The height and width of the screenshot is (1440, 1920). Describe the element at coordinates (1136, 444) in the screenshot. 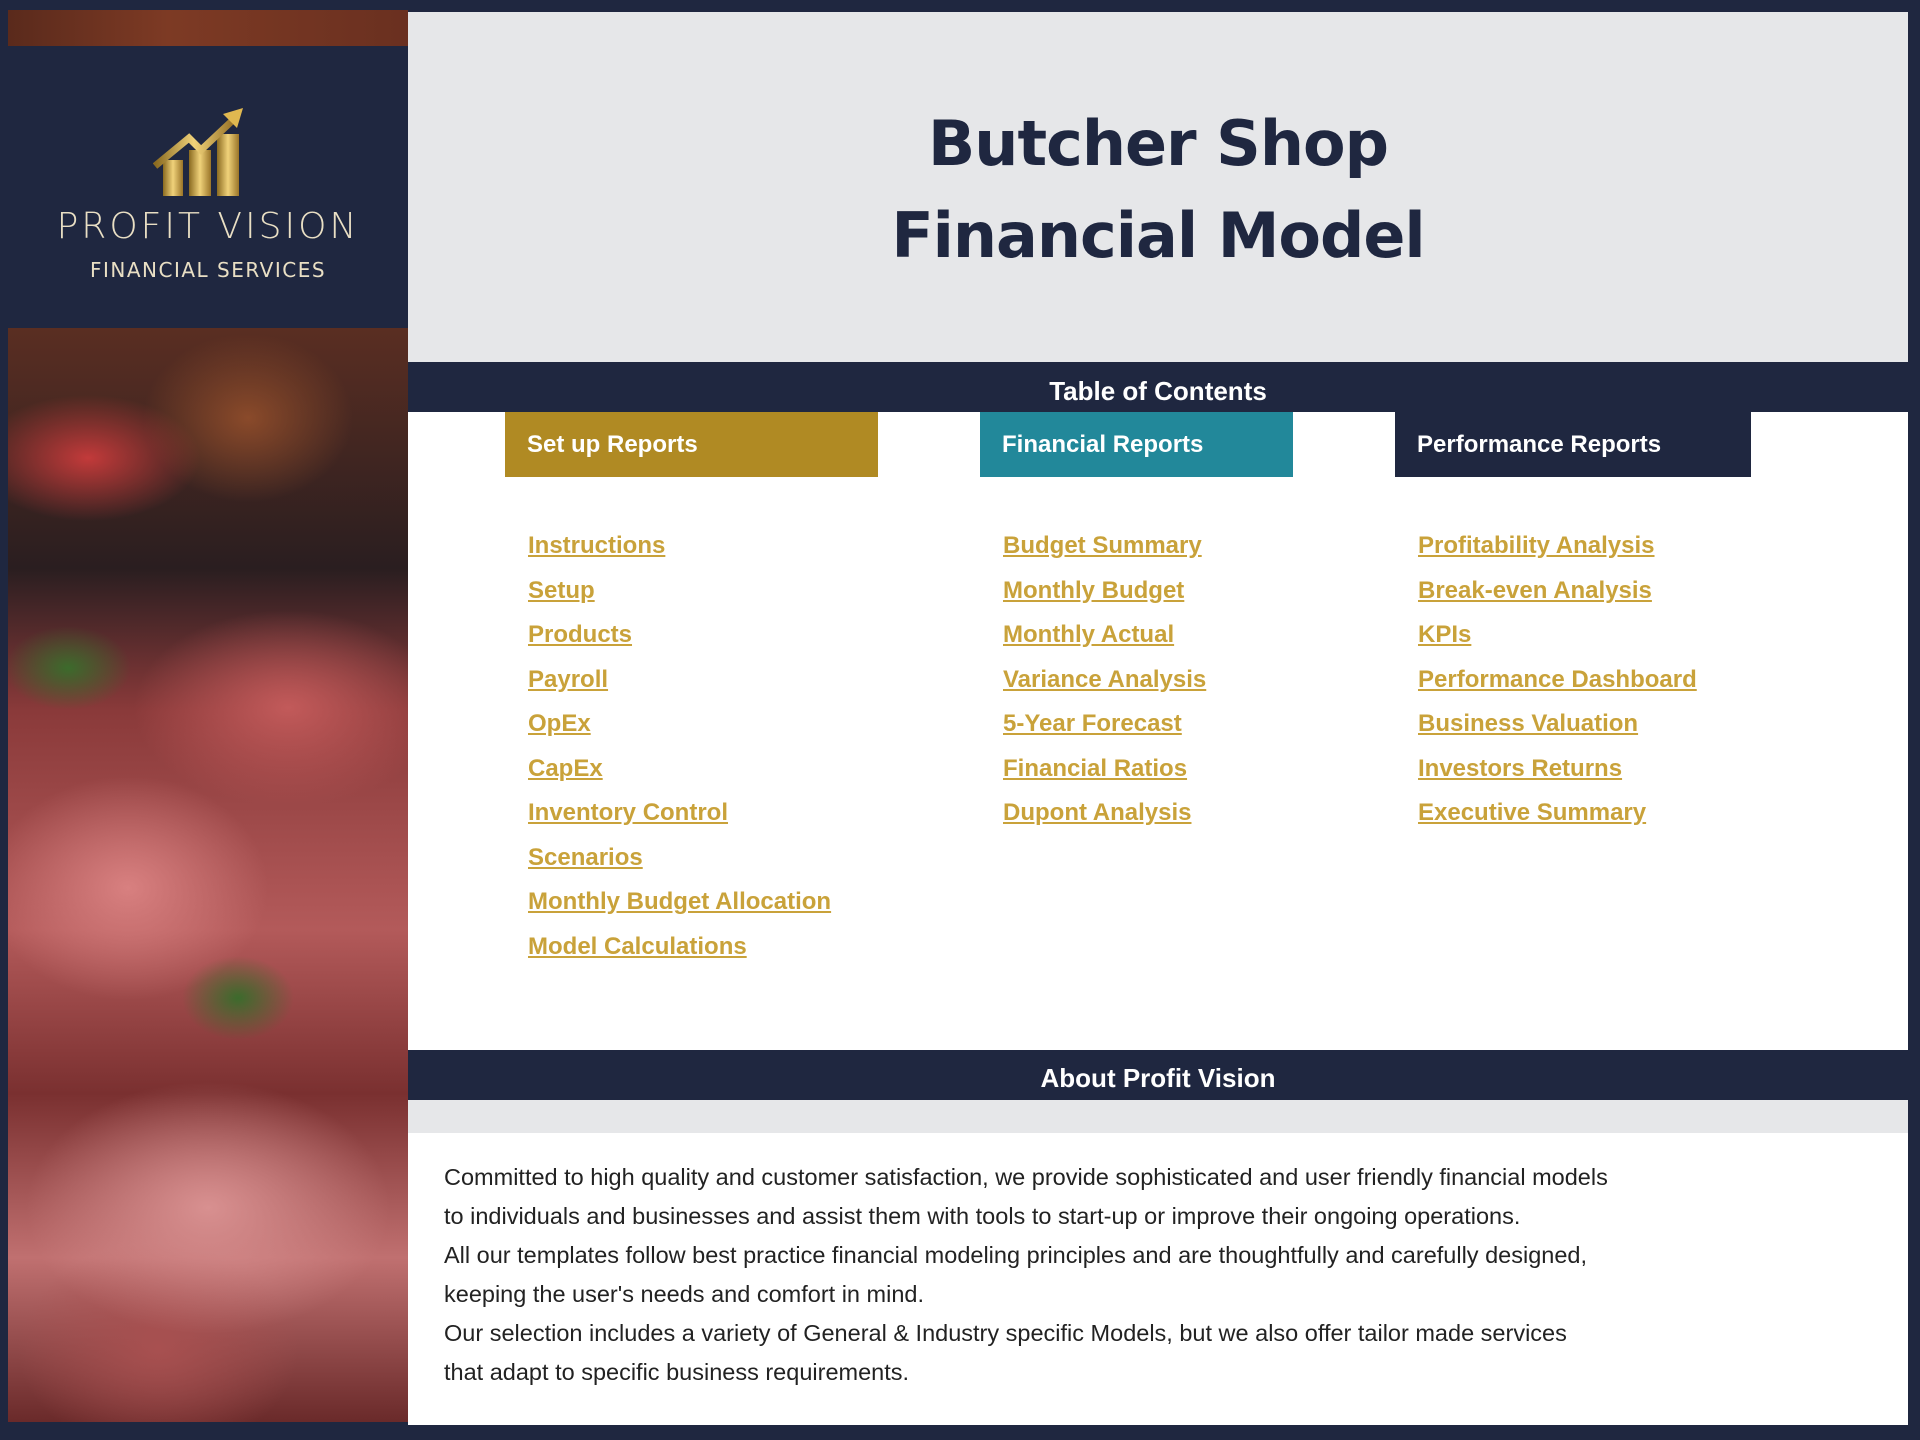

I see `category-financial-reports: Financial Reports` at that location.